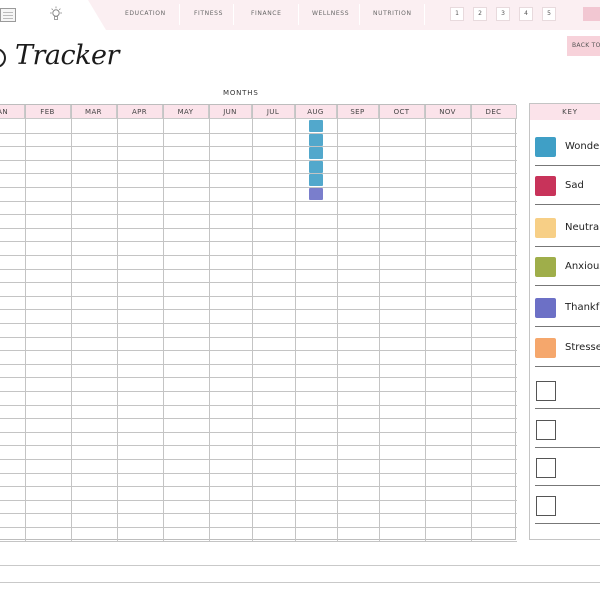 Image resolution: width=600 pixels, height=600 pixels. What do you see at coordinates (549, 14) in the screenshot?
I see `page-button-5: 5` at bounding box center [549, 14].